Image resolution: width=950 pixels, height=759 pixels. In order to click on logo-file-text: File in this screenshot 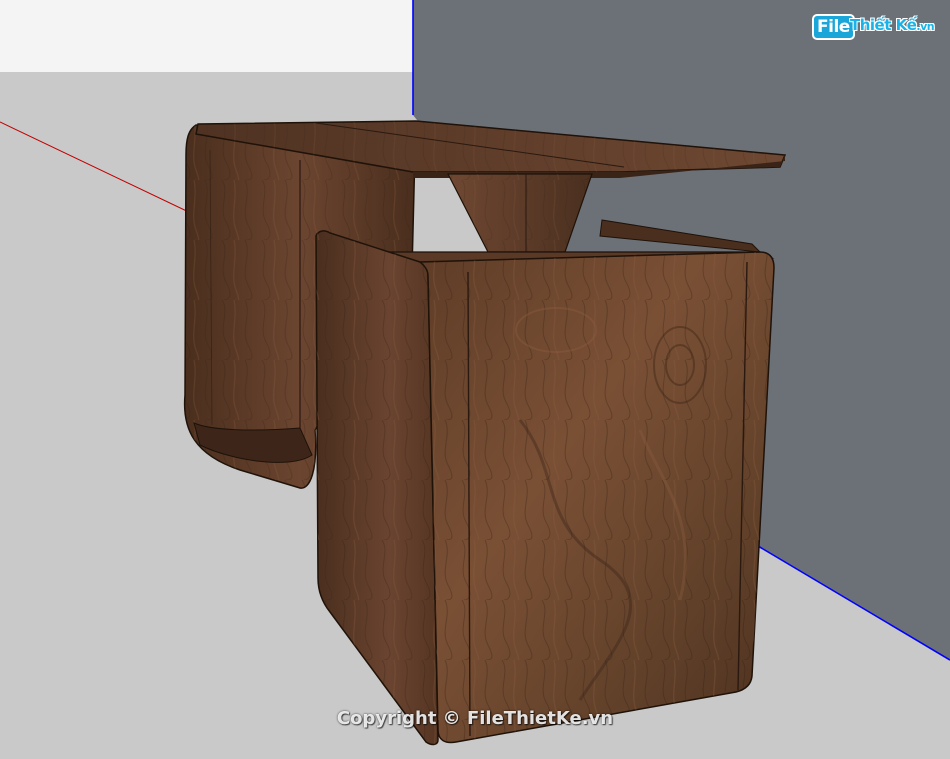, I will do `click(833, 27)`.